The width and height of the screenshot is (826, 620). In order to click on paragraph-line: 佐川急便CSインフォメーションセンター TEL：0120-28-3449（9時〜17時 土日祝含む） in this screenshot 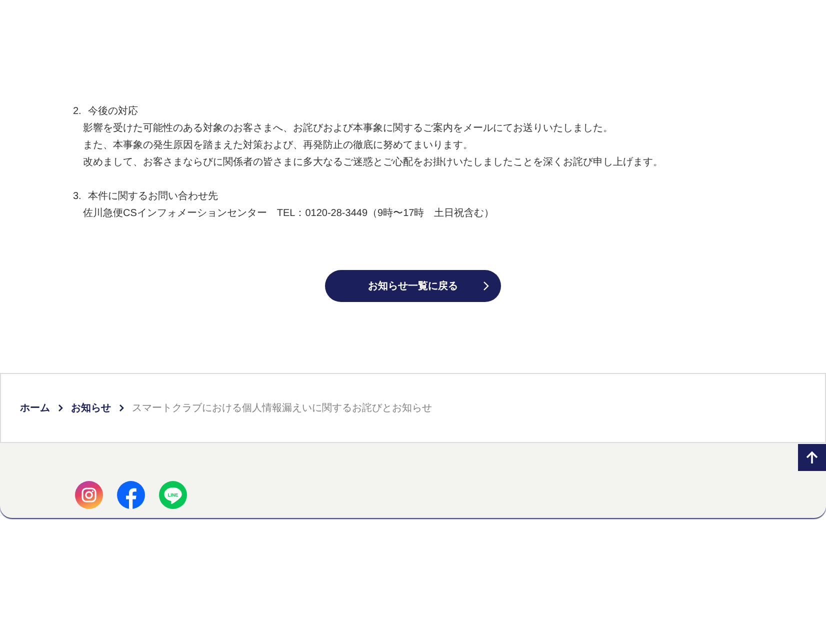, I will do `click(288, 213)`.